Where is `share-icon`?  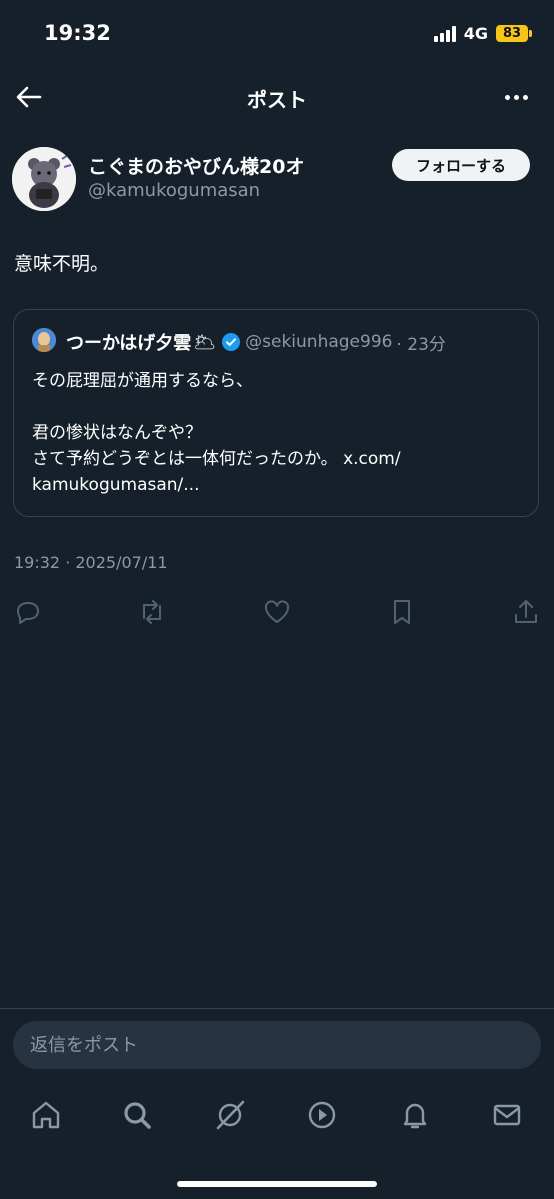
share-icon is located at coordinates (526, 612).